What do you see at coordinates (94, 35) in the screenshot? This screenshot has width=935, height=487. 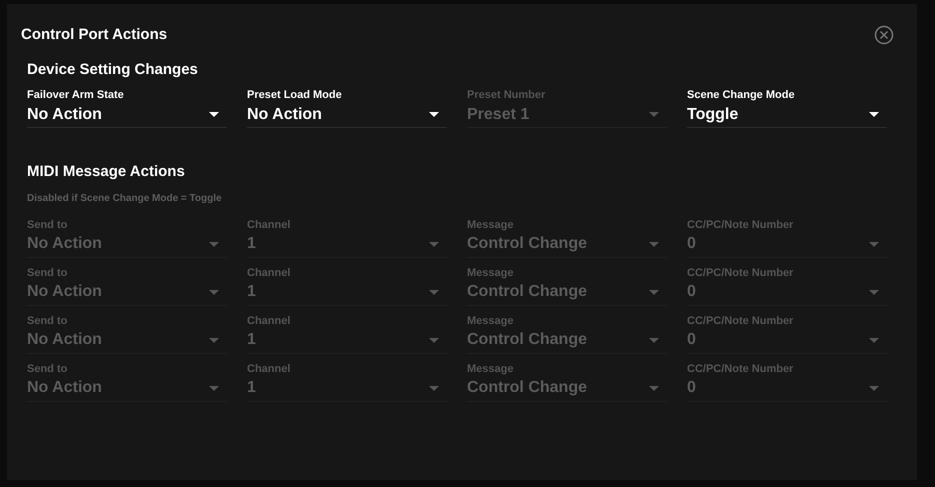 I see `dialog-title: Control Port Actions` at bounding box center [94, 35].